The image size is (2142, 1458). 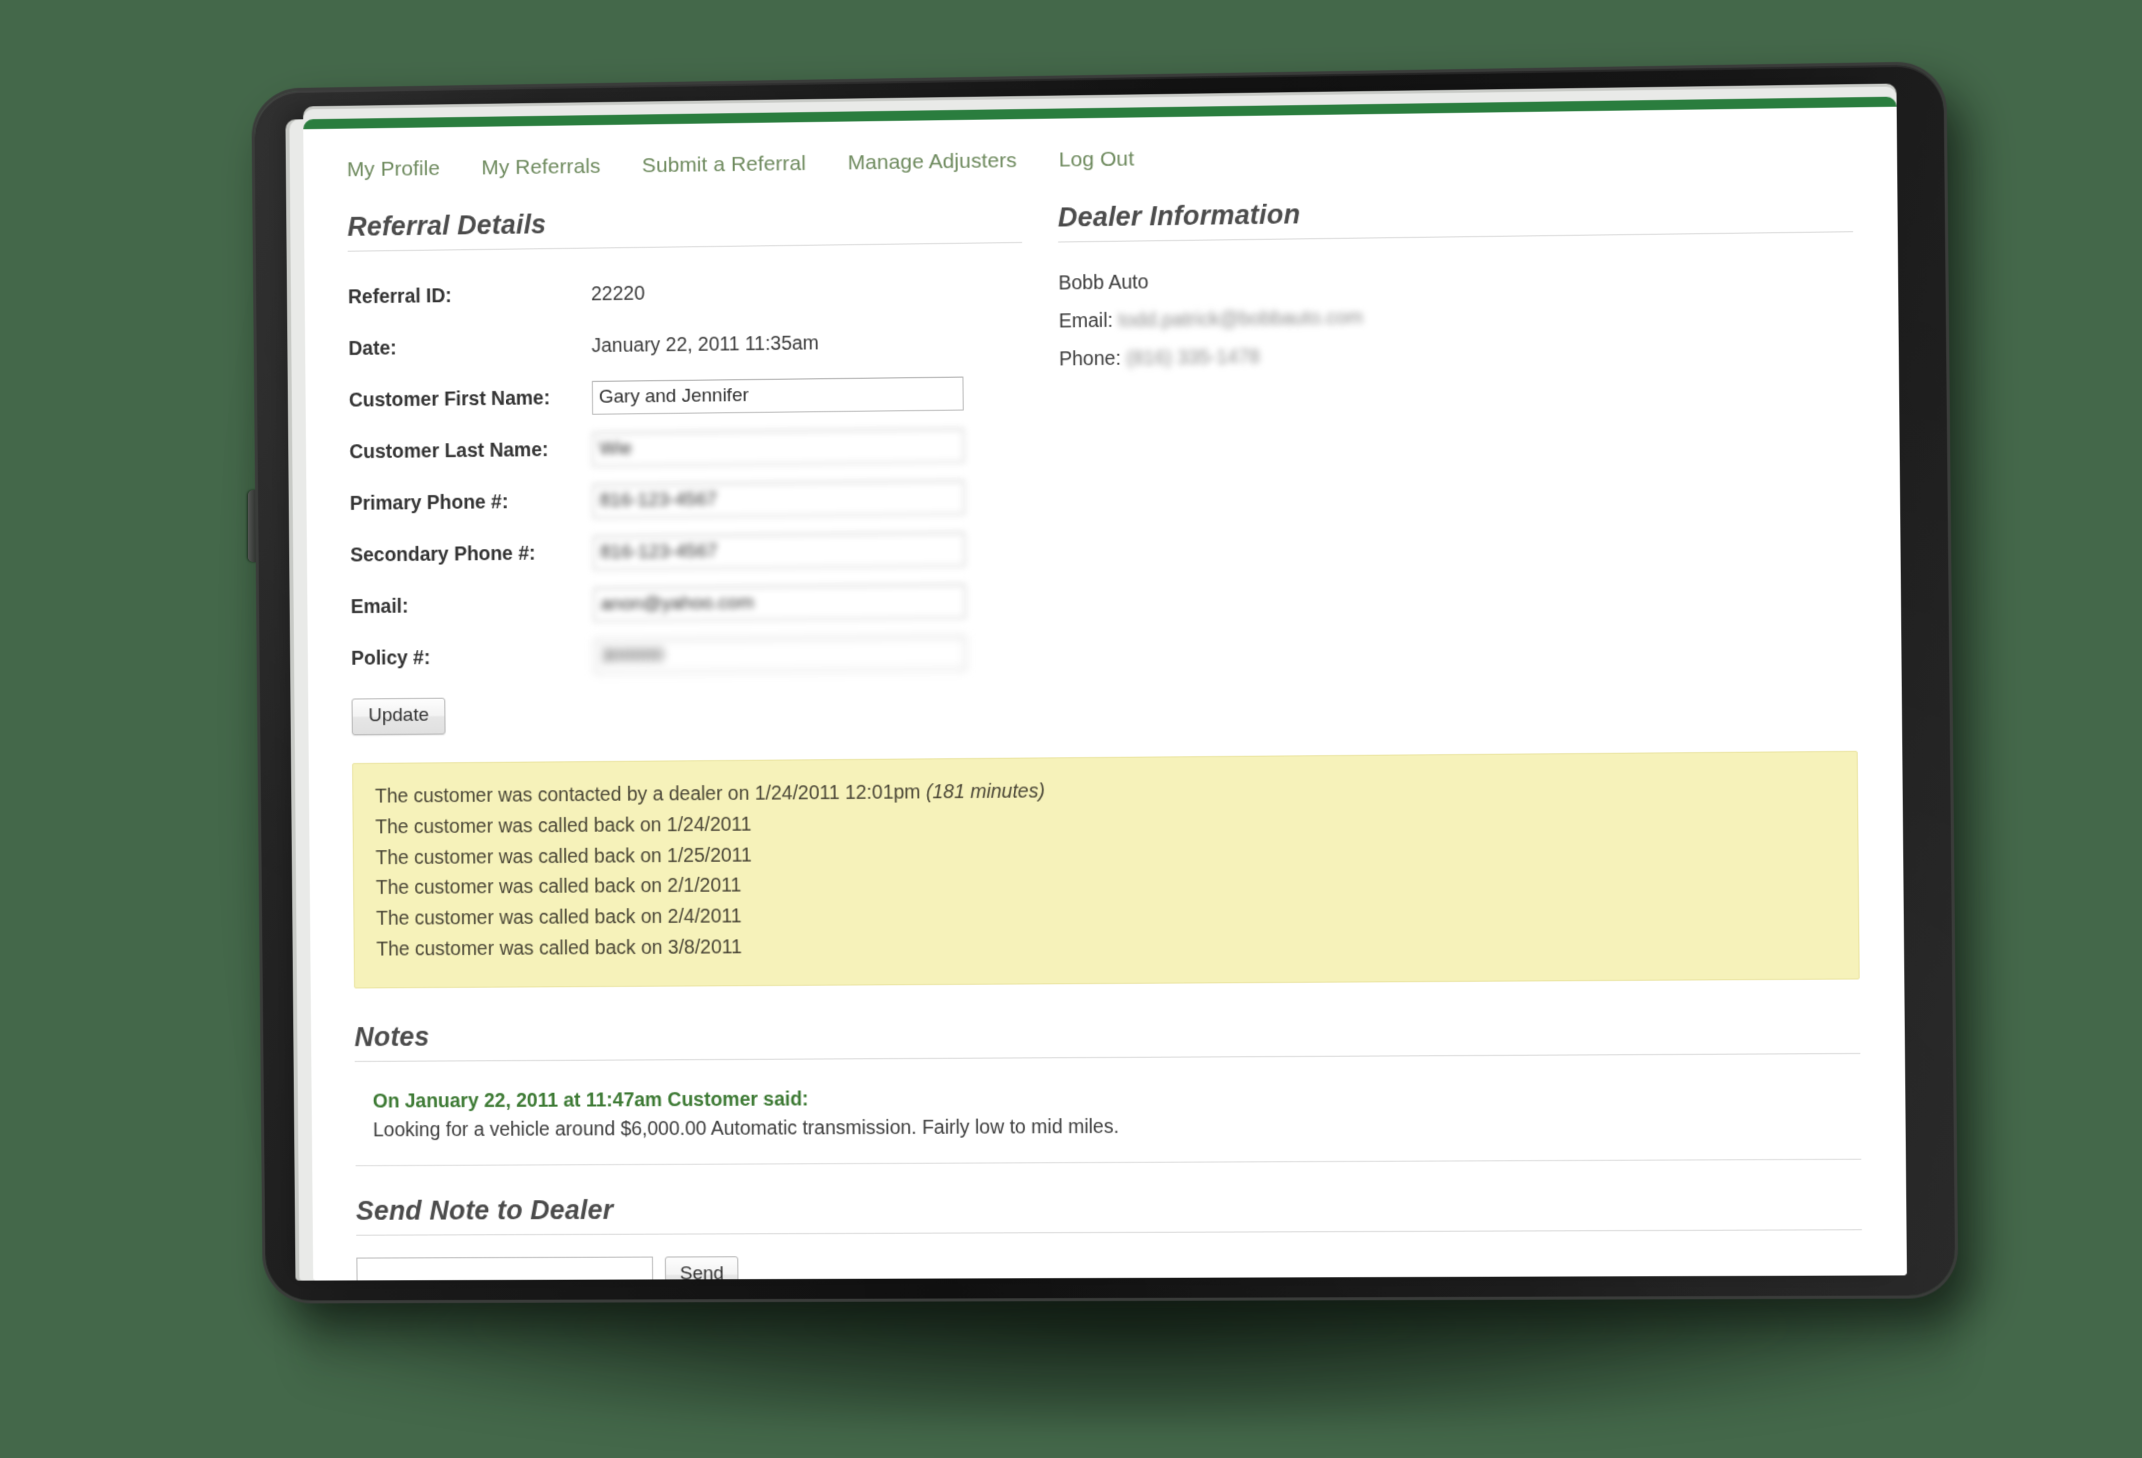 I want to click on field-value-referral-id: 22220, so click(x=617, y=293).